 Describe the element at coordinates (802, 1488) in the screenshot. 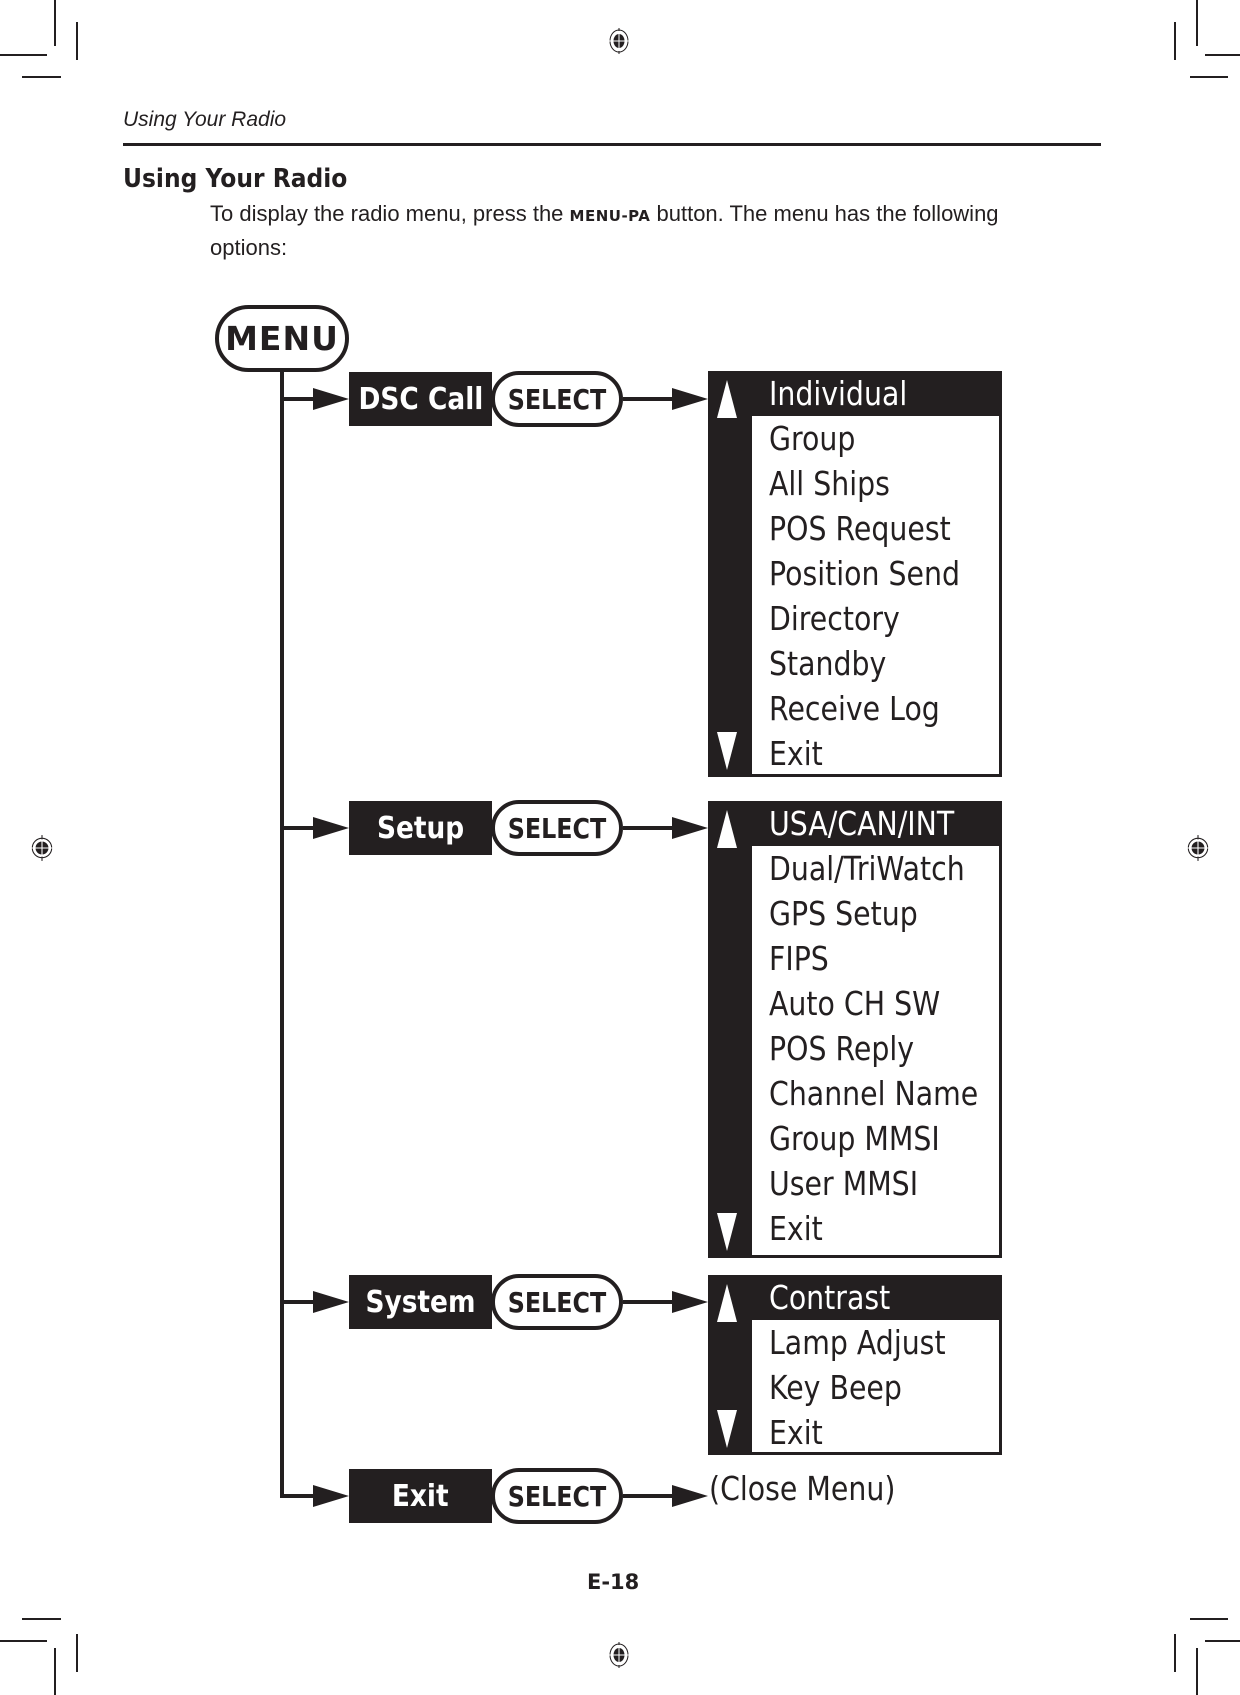

I see `close-menu-result: (Close Menu)` at that location.